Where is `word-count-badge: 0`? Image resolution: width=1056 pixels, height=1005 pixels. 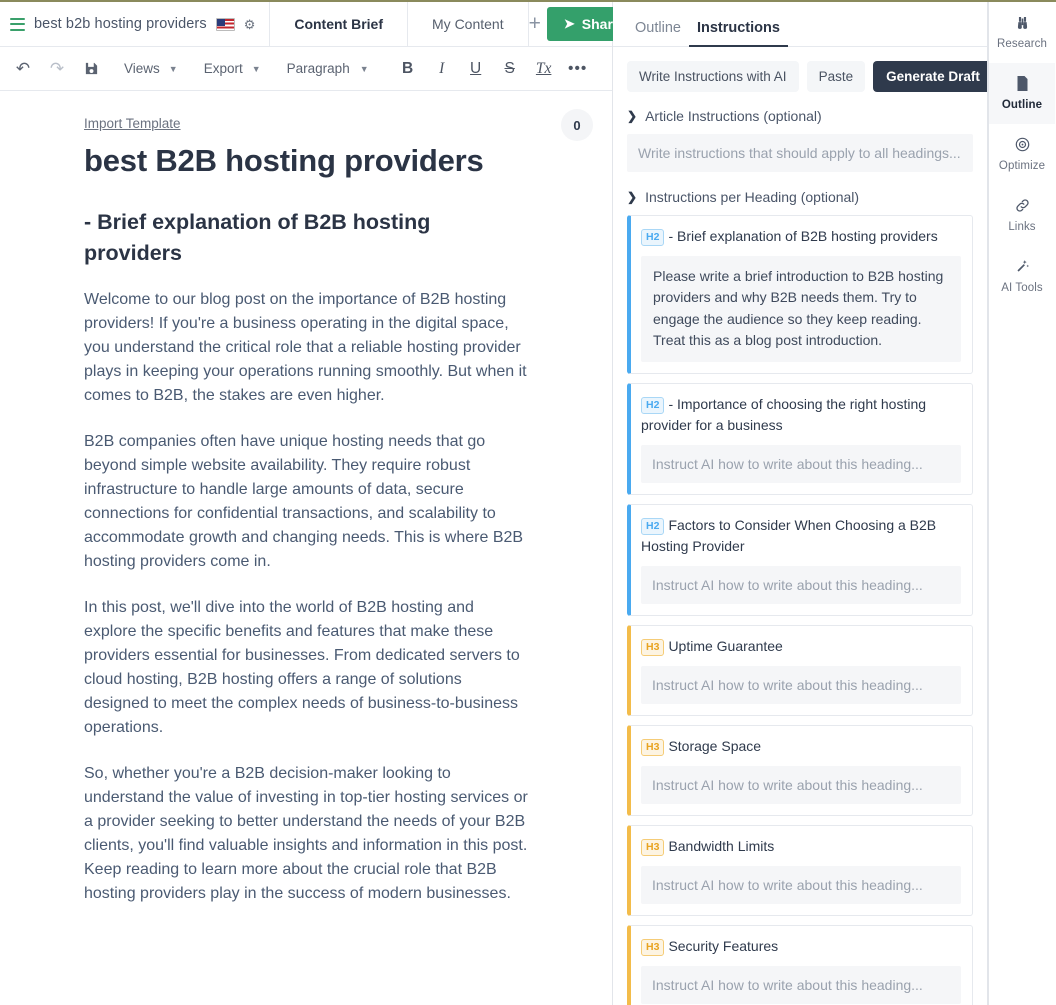 word-count-badge: 0 is located at coordinates (577, 125).